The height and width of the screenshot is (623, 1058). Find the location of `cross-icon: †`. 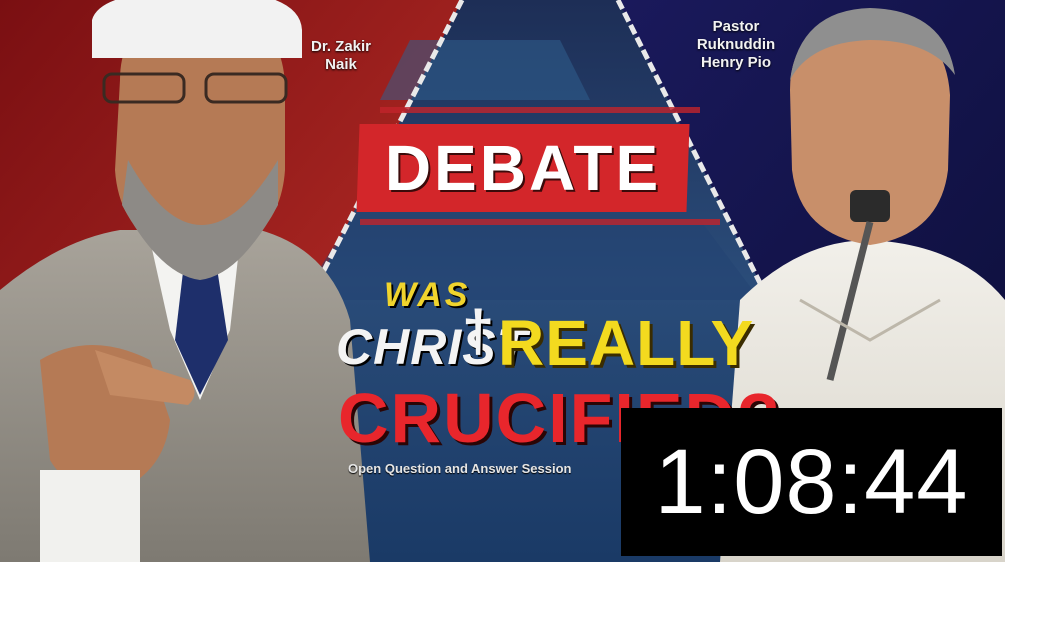

cross-icon: † is located at coordinates (478, 331).